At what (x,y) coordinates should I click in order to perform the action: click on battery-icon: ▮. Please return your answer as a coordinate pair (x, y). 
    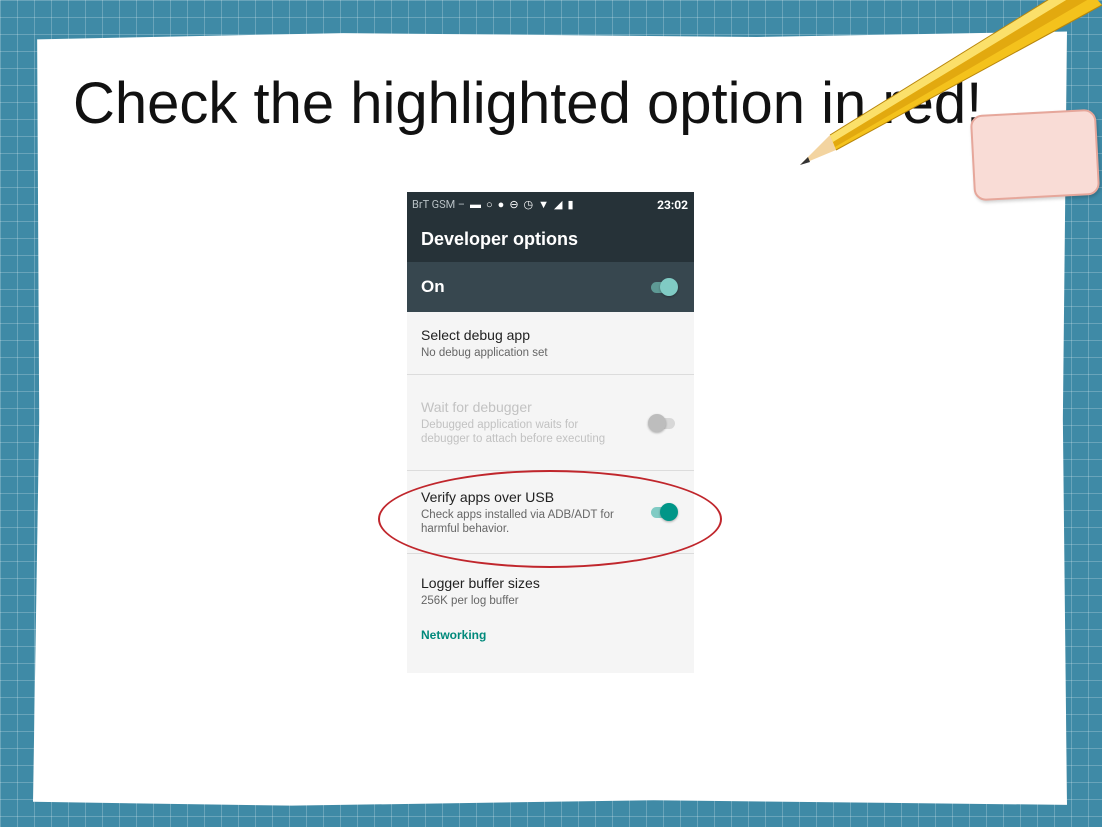
    Looking at the image, I should click on (570, 204).